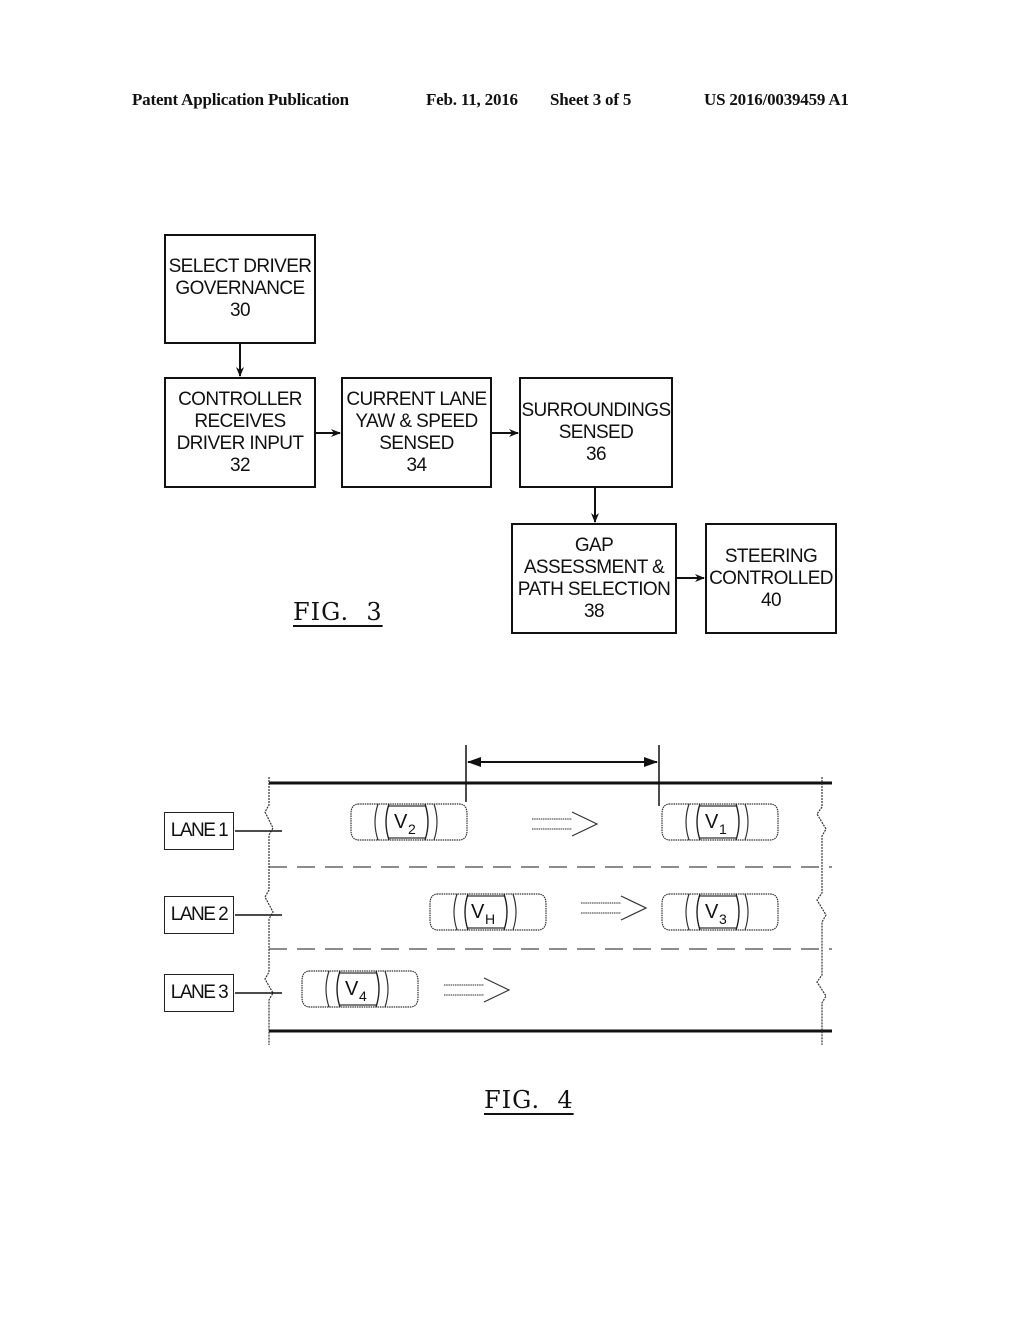  What do you see at coordinates (199, 993) in the screenshot?
I see `lane-3-label: LANE 3` at bounding box center [199, 993].